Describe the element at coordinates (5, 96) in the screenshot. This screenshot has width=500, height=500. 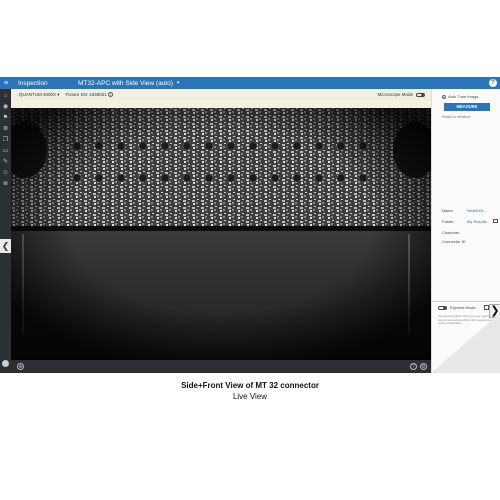
I see `home-icon: ⌂` at that location.